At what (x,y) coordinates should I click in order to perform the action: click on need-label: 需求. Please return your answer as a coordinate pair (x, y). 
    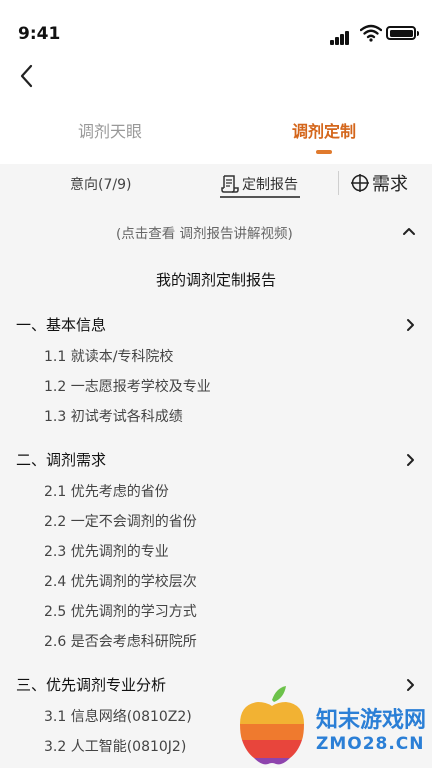
    Looking at the image, I should click on (390, 184).